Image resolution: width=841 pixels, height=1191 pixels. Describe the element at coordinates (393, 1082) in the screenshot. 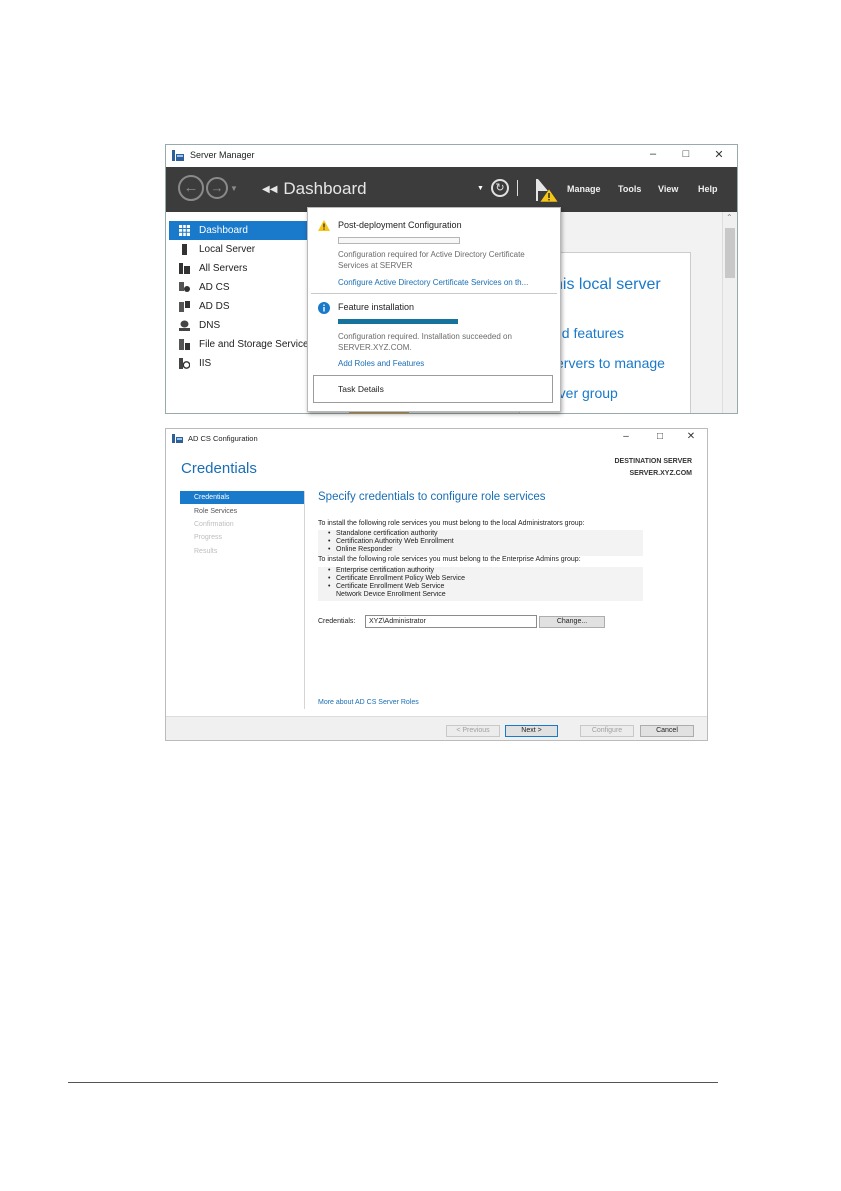

I see `page-divider-line` at that location.